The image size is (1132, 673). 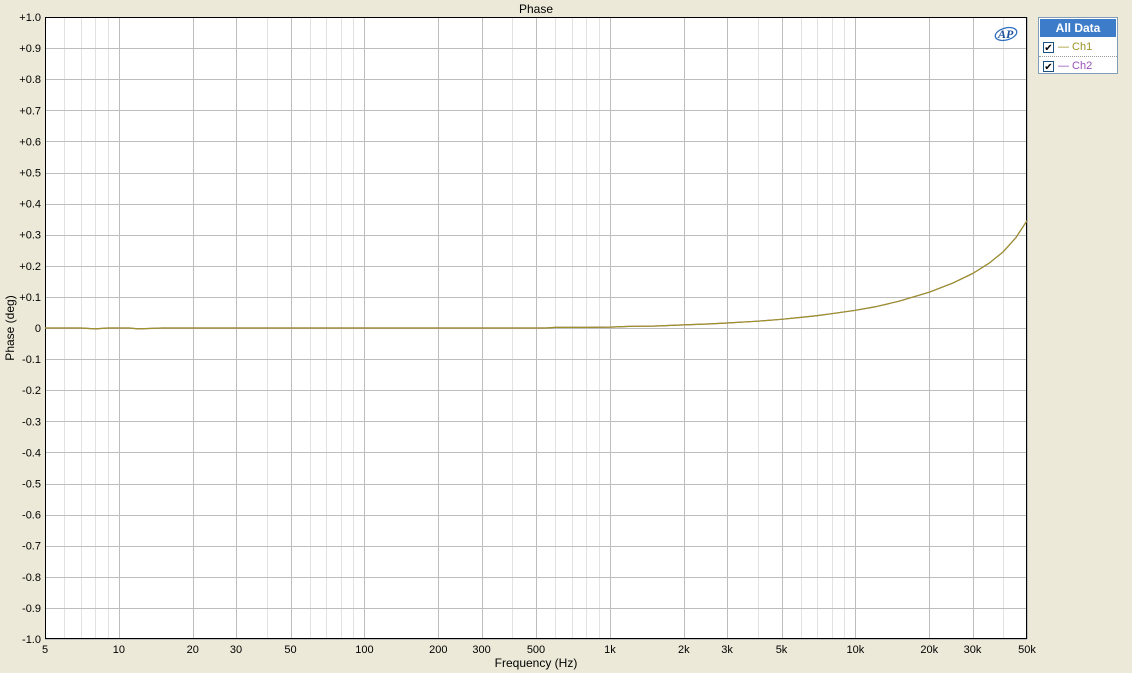 What do you see at coordinates (31, 516) in the screenshot?
I see `y-tick-label: -0.6` at bounding box center [31, 516].